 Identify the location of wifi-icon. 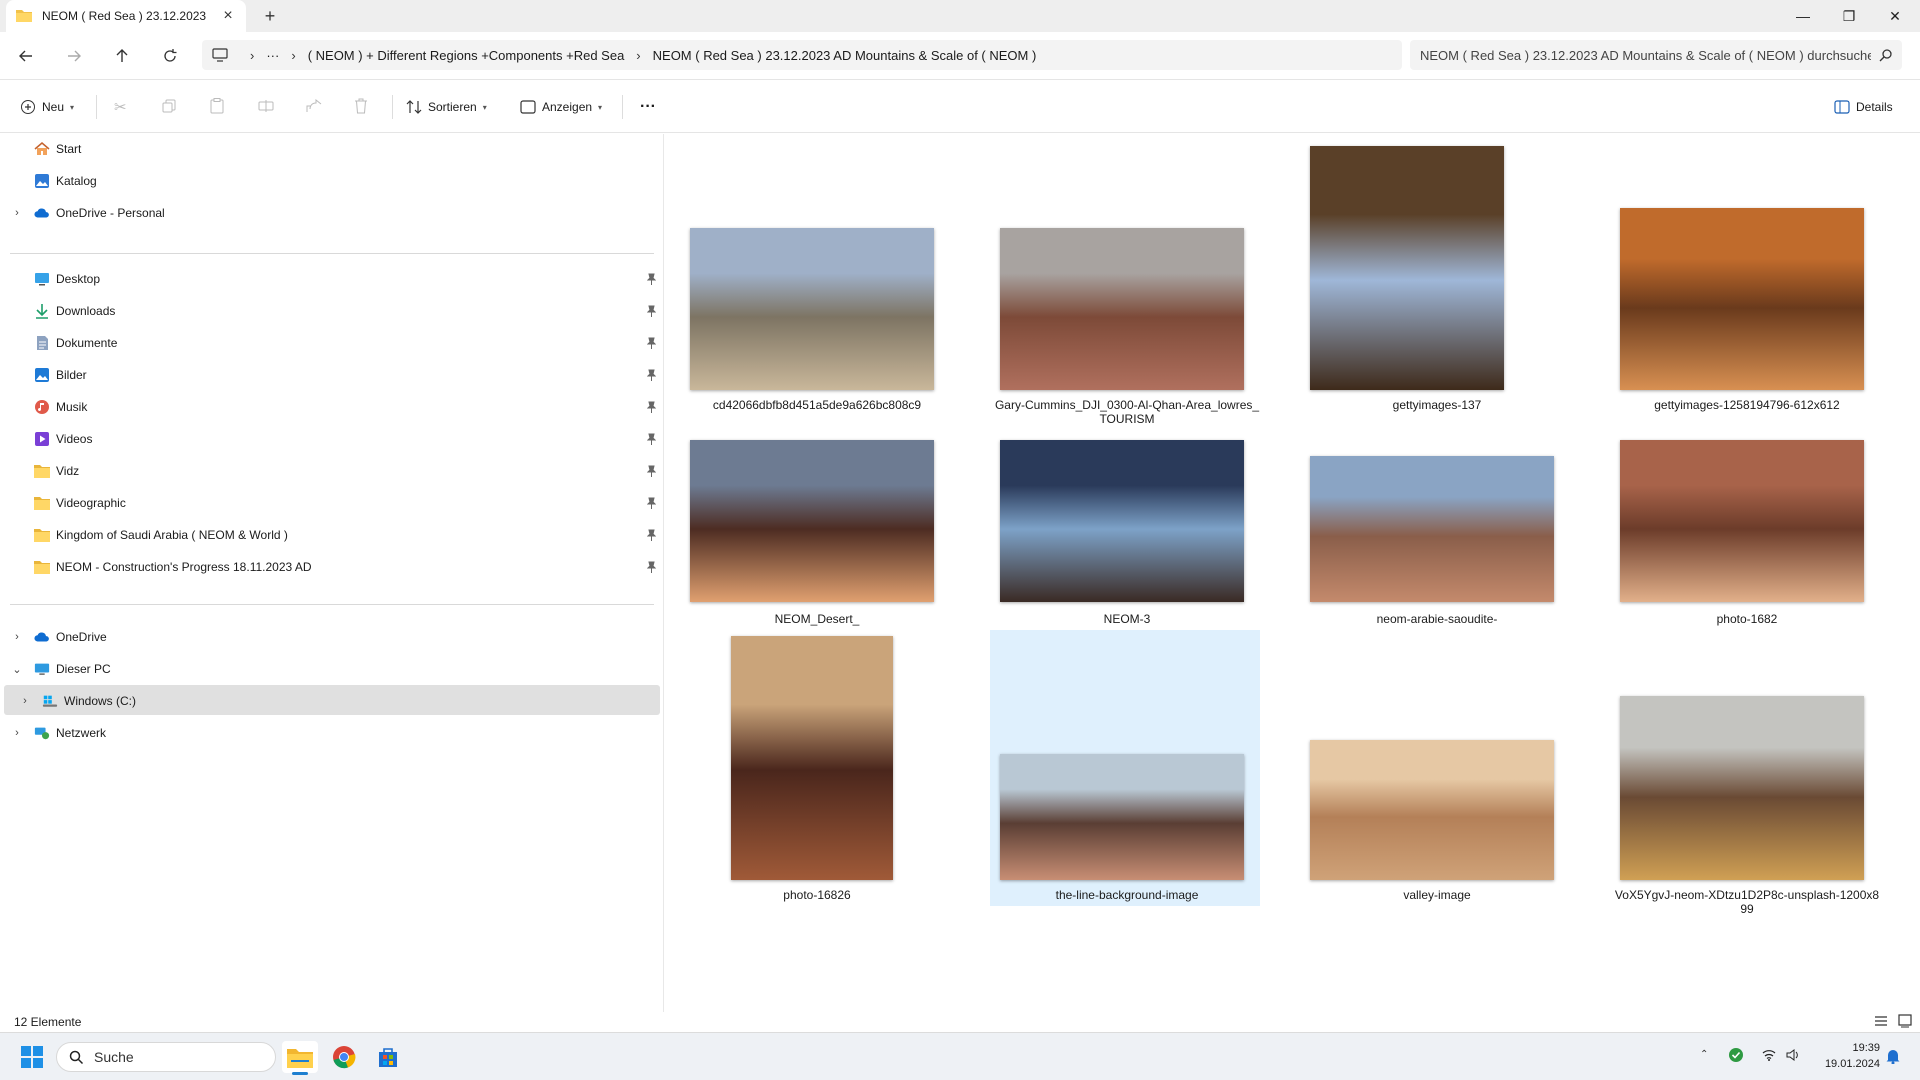
(1769, 1056).